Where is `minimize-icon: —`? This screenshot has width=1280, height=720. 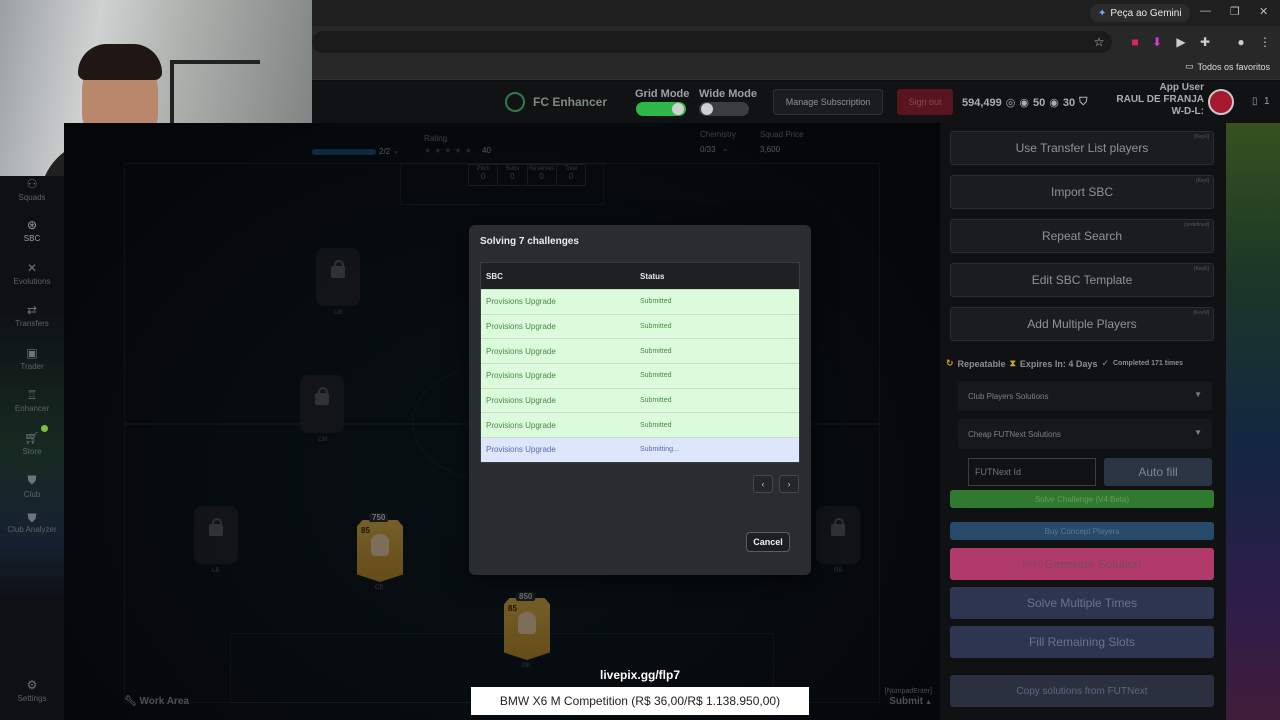
minimize-icon: — is located at coordinates (1205, 11).